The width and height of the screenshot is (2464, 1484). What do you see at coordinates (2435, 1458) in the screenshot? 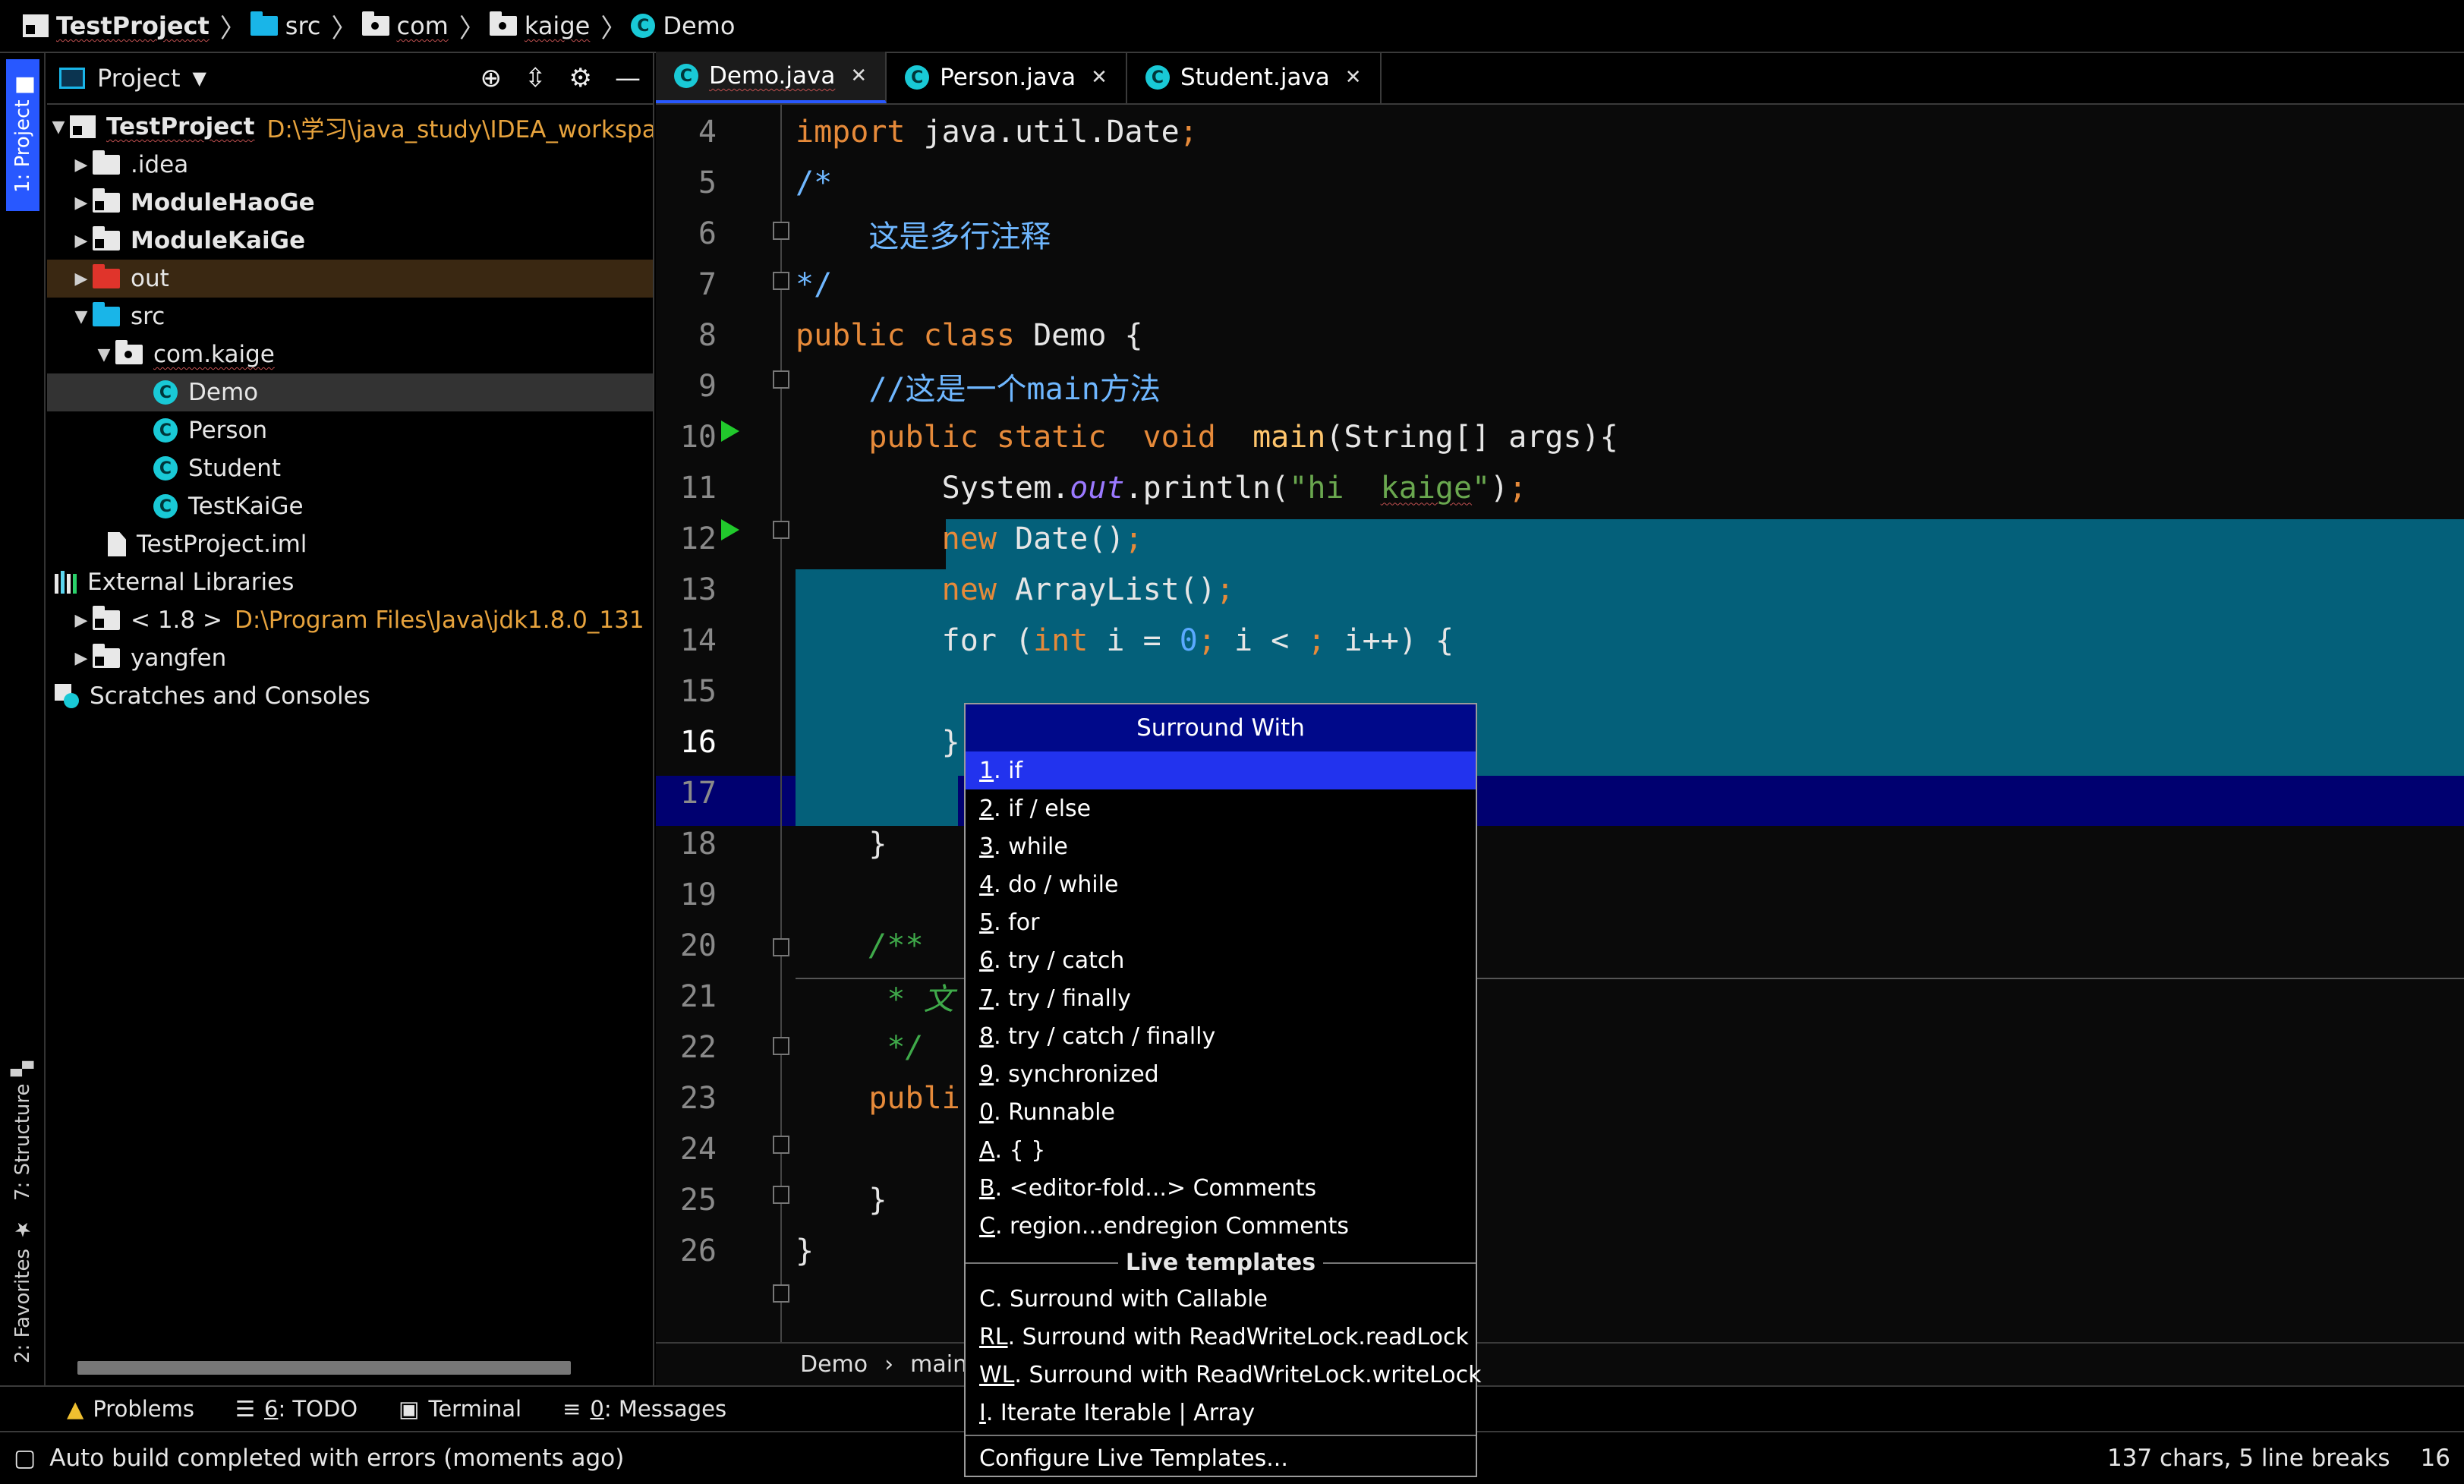
I see `status-position: 16` at bounding box center [2435, 1458].